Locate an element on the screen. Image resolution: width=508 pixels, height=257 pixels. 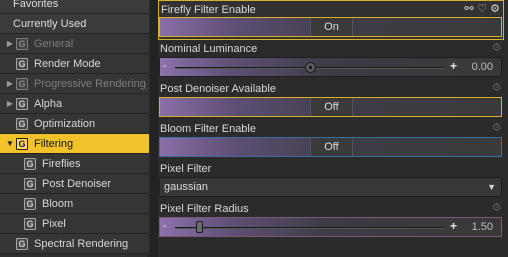
sidebar-item-label: Render Mode is located at coordinates (67, 63).